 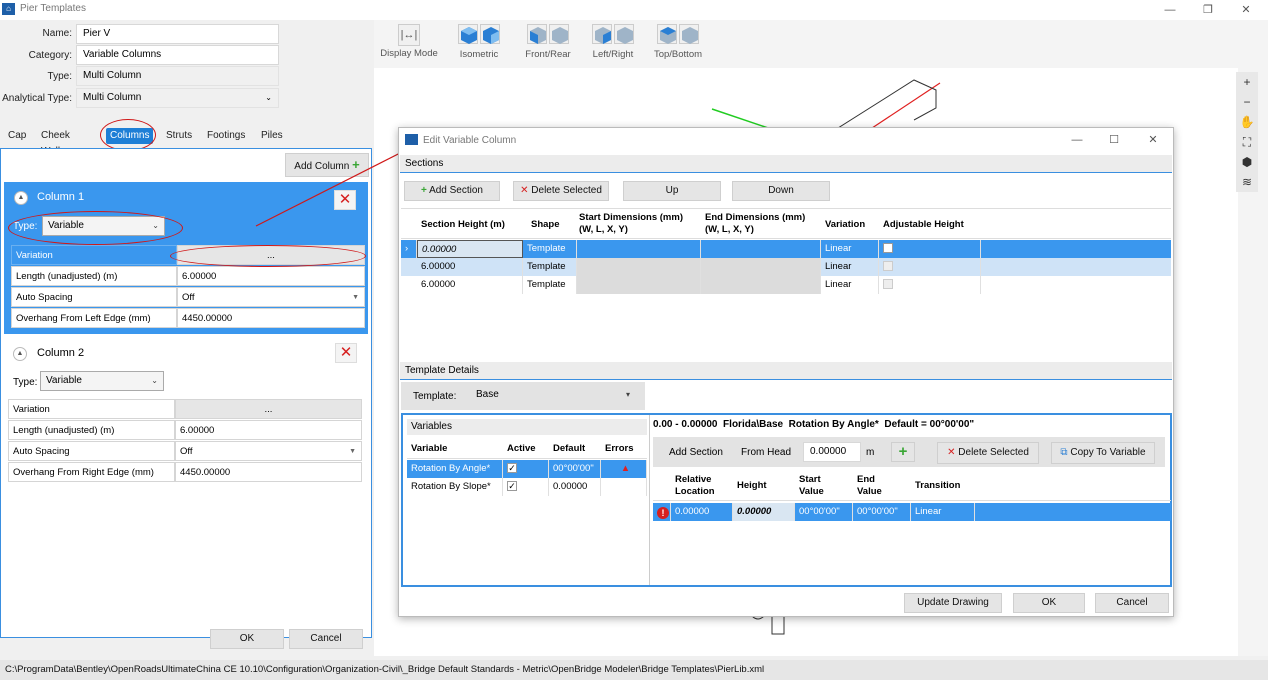 What do you see at coordinates (938, 485) in the screenshot?
I see `header-transition: Transition` at bounding box center [938, 485].